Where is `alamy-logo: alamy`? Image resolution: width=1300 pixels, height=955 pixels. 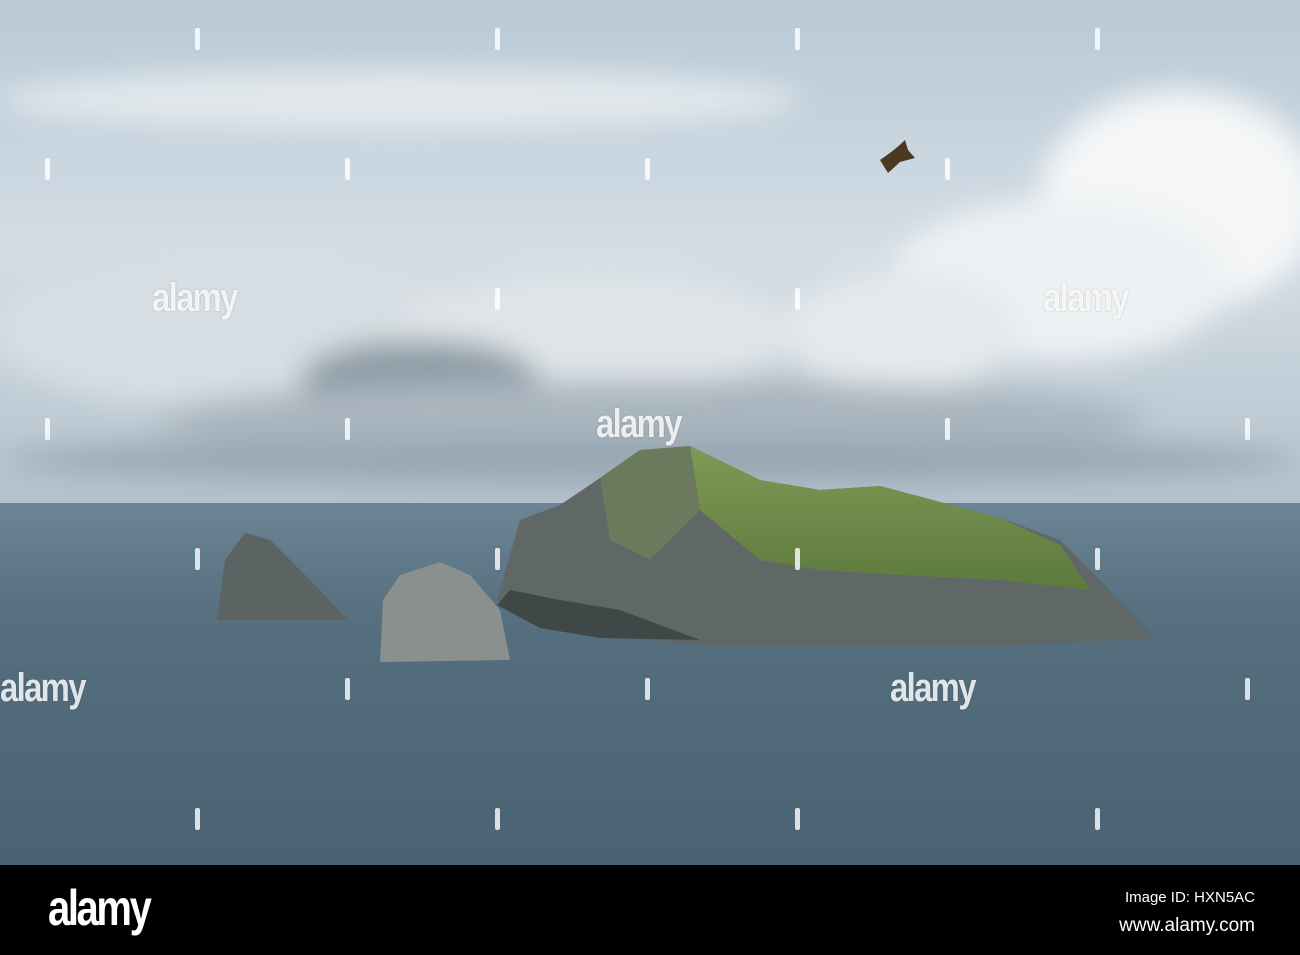 alamy-logo: alamy is located at coordinates (100, 908).